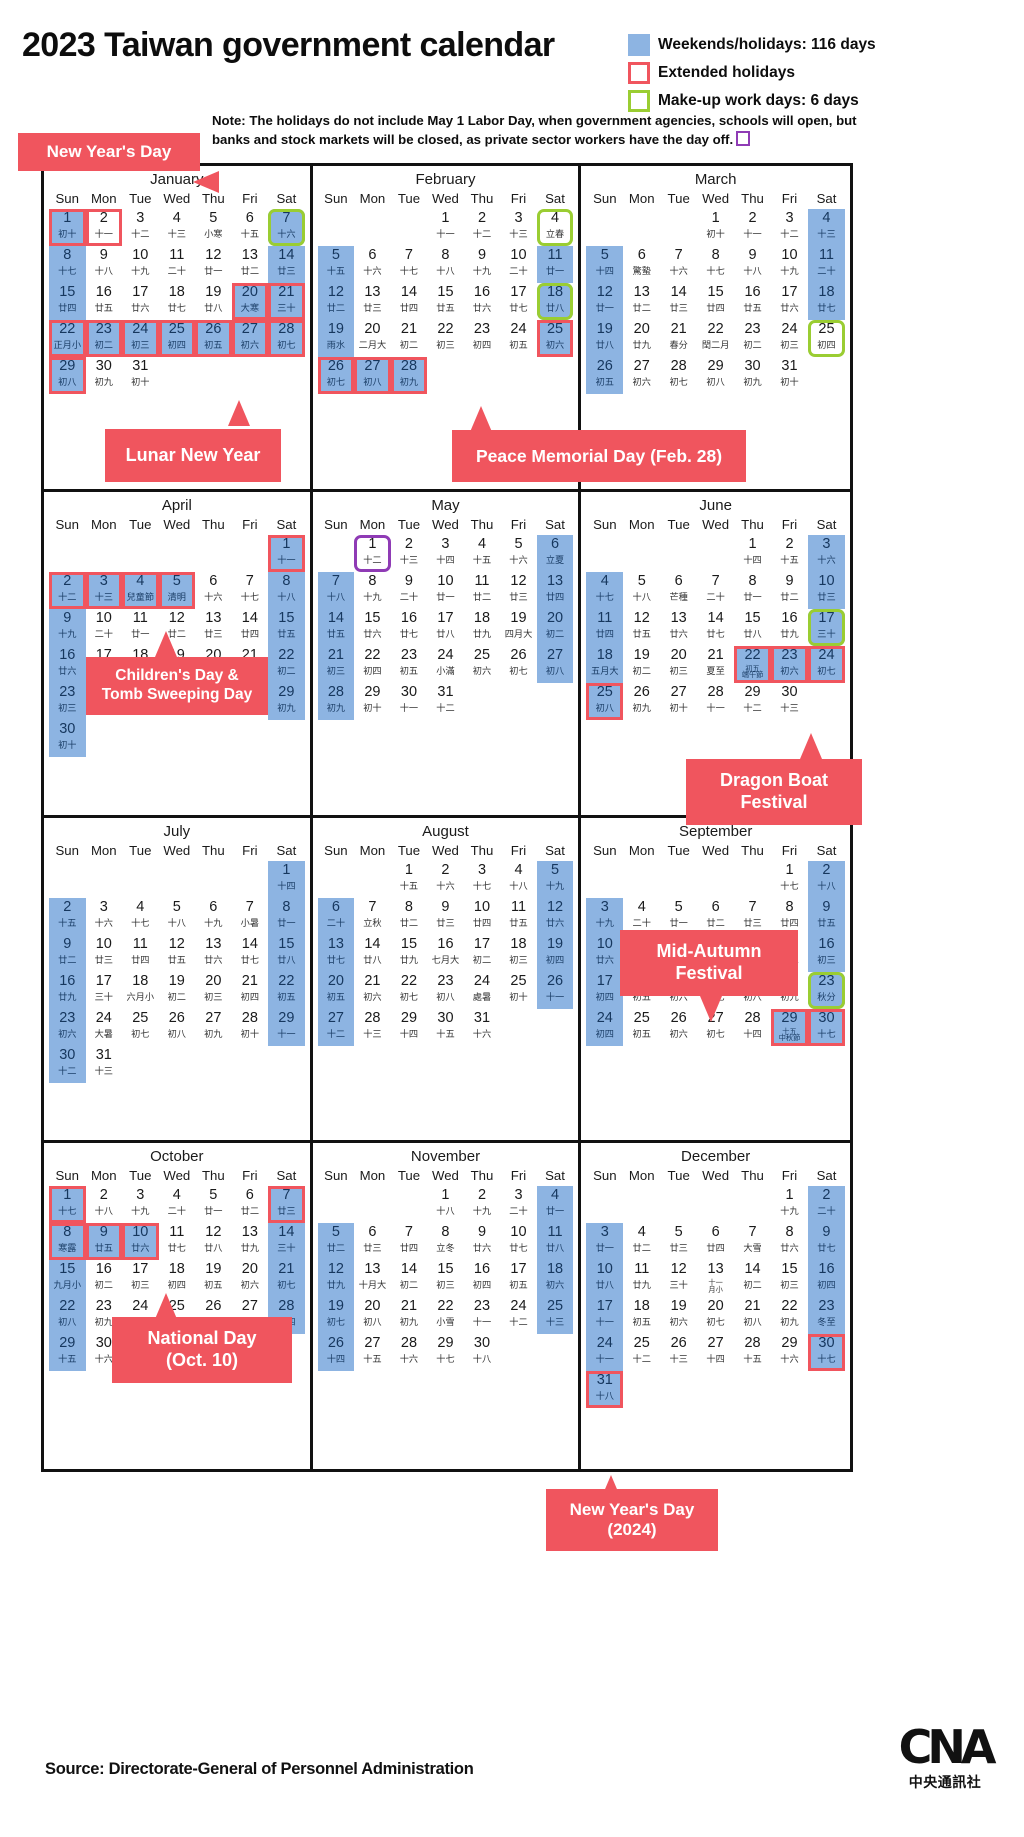  What do you see at coordinates (518, 916) in the screenshot?
I see `day-cell: 11 廿五` at bounding box center [518, 916].